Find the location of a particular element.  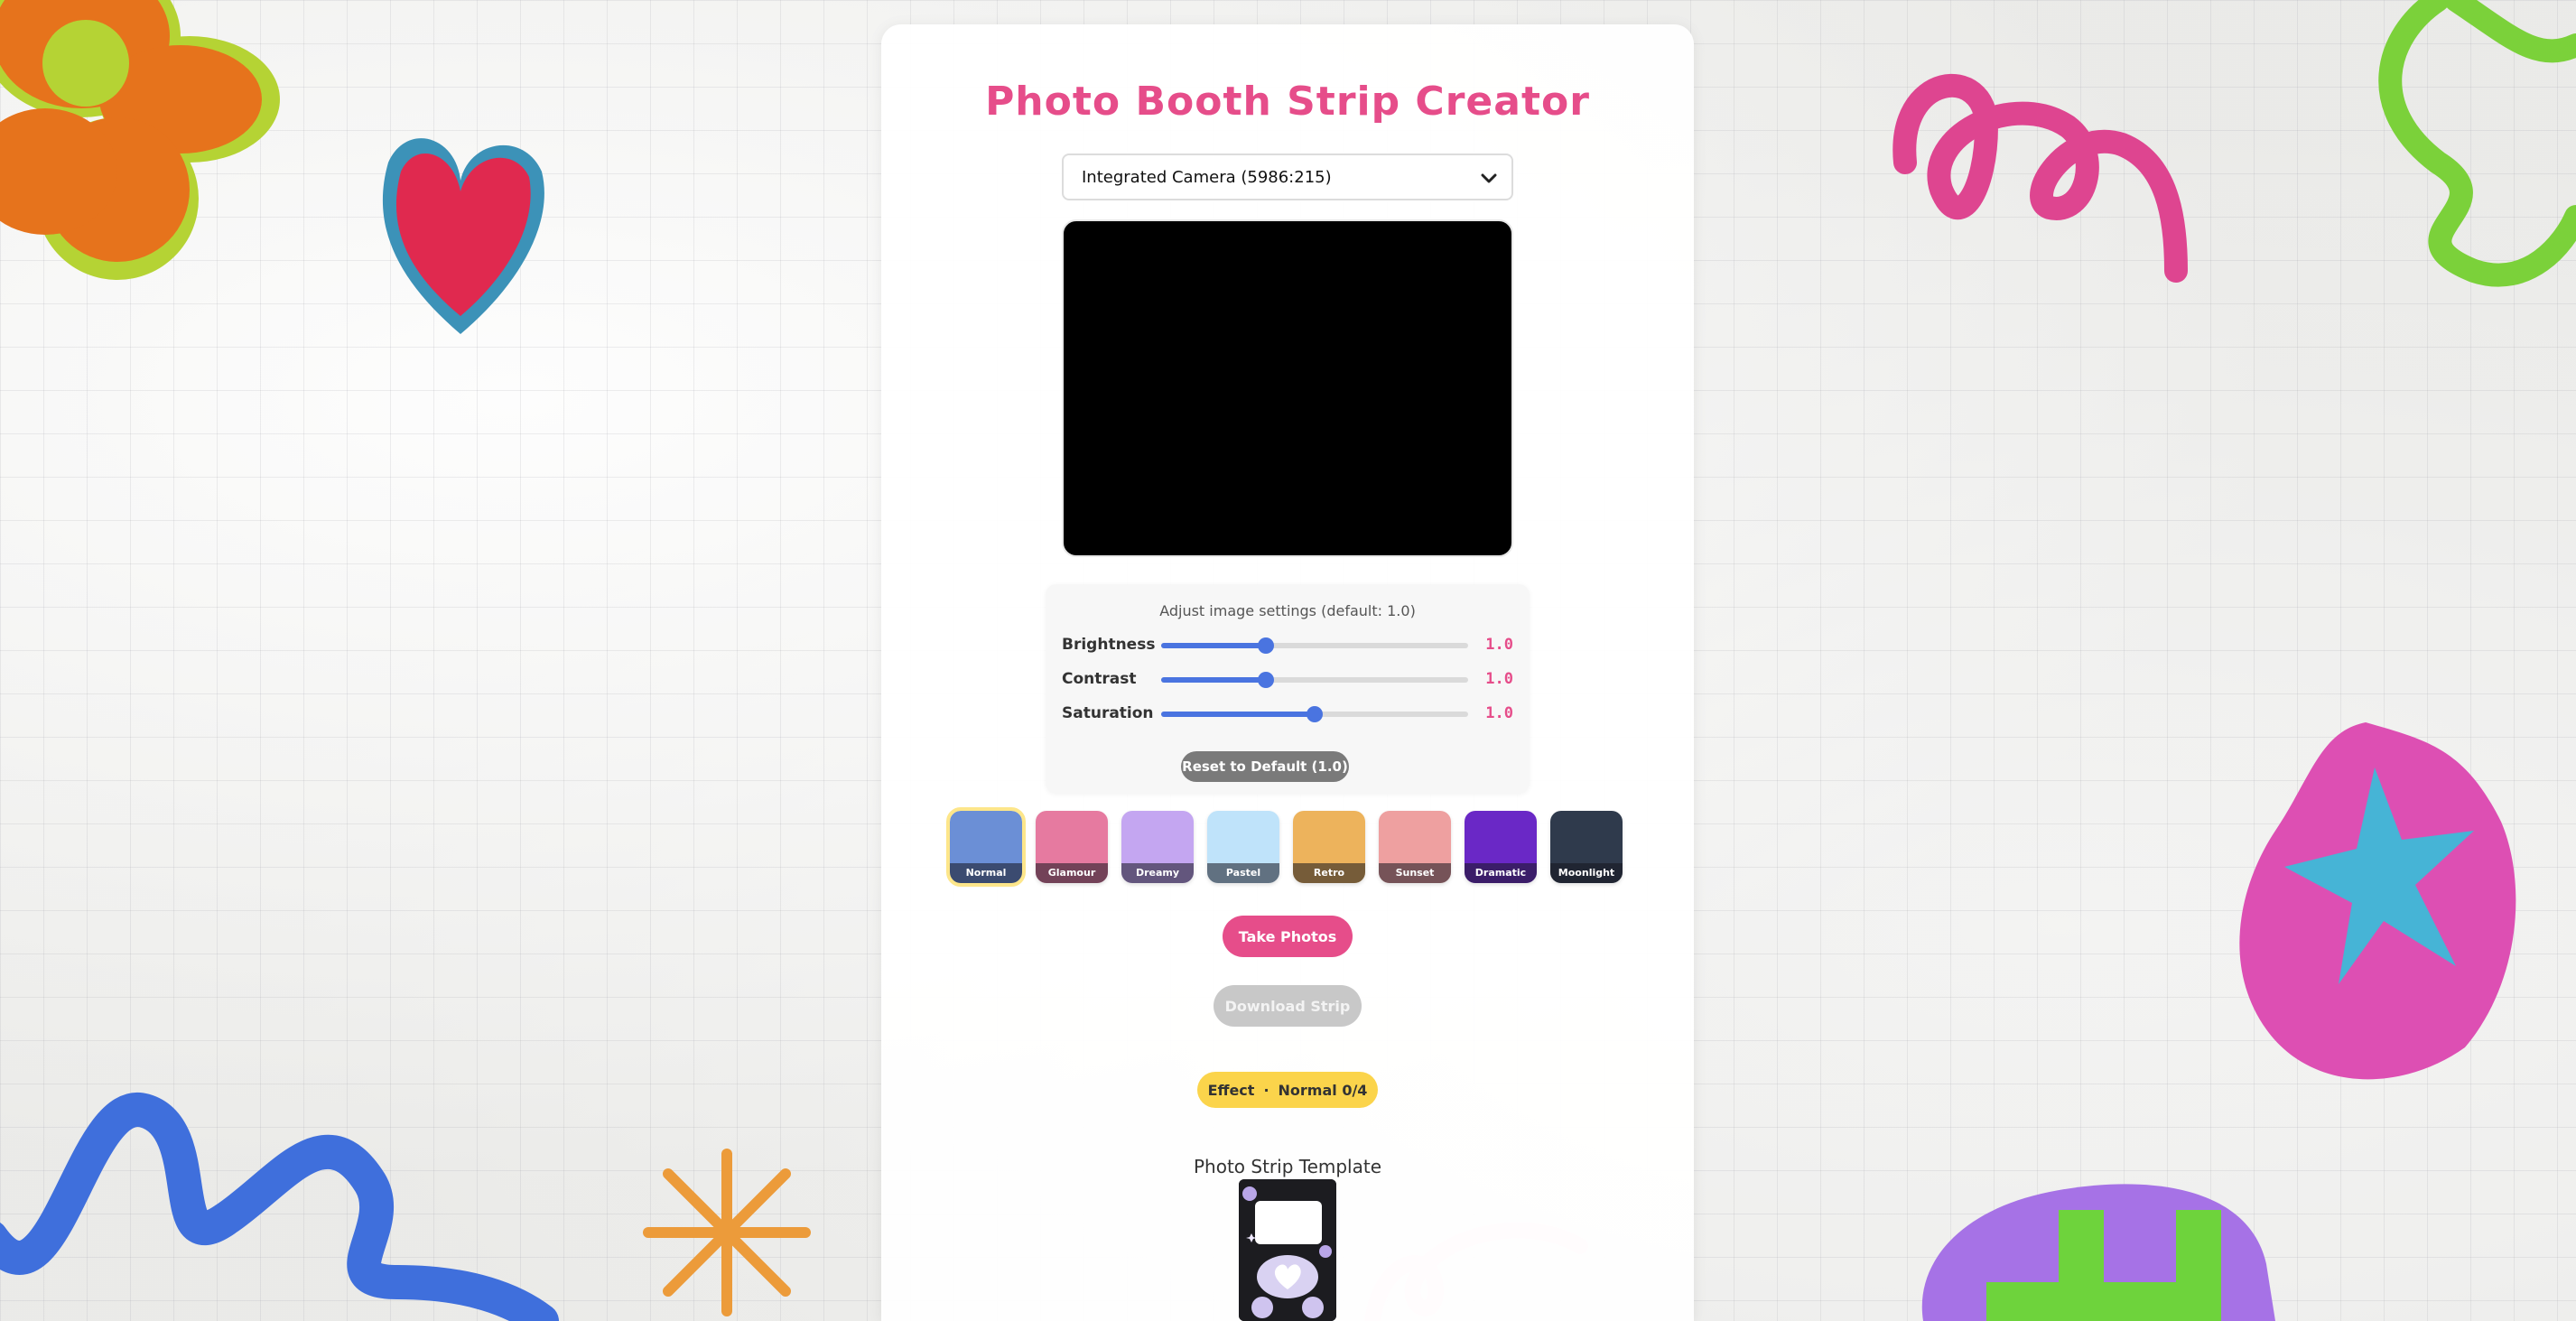

contrast-row: Contrast 1.0 is located at coordinates (1287, 679).